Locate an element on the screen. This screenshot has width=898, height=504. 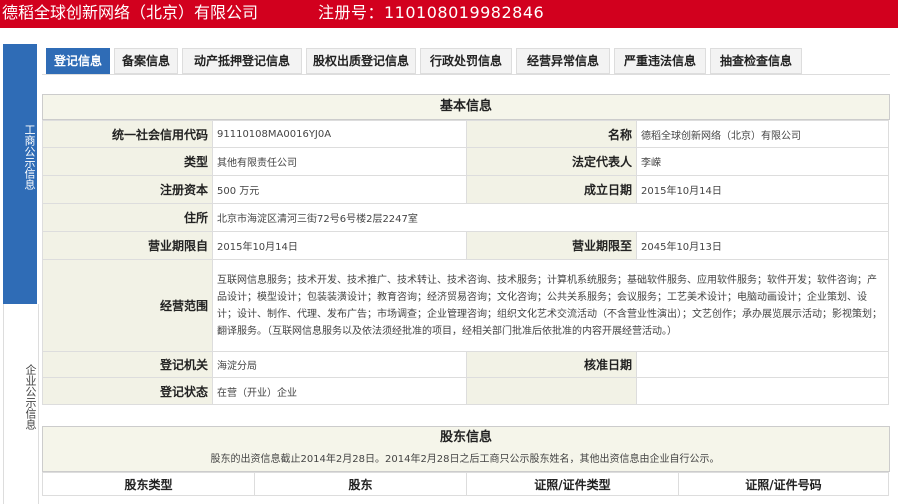
col-license-type: 证照/证件类型 is located at coordinates (572, 484).